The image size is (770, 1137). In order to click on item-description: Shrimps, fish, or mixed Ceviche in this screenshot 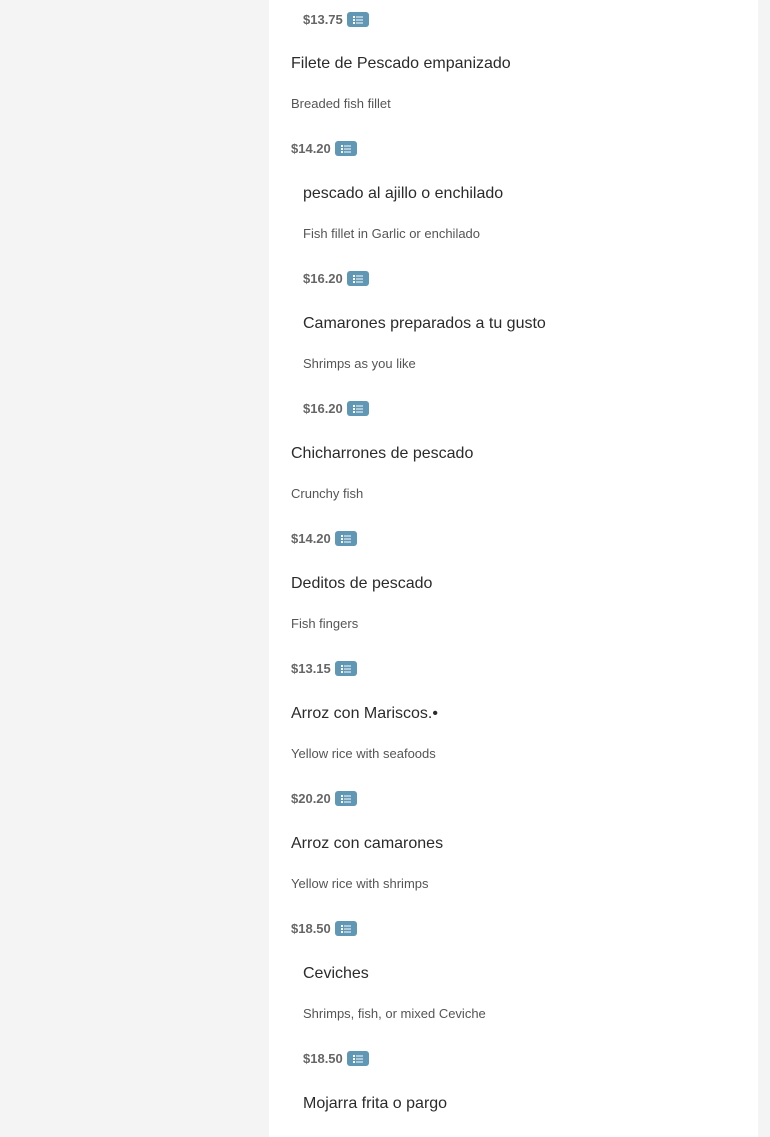, I will do `click(394, 1013)`.